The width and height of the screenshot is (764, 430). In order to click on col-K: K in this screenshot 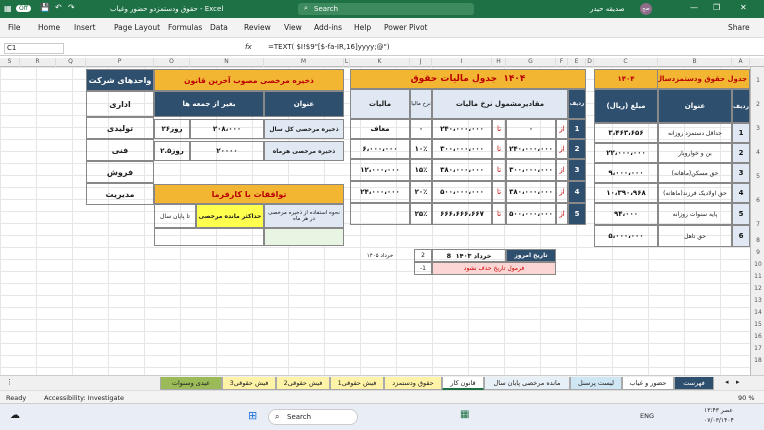, I will do `click(380, 62)`.